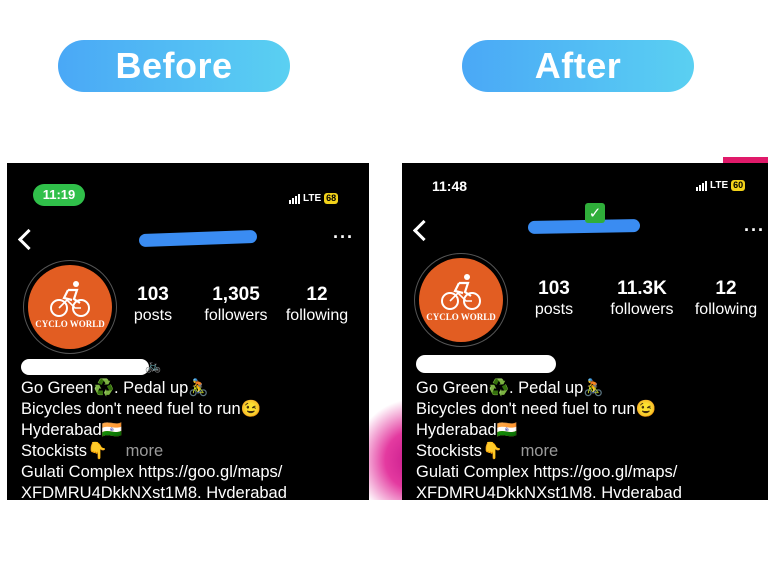 The width and height of the screenshot is (768, 576). What do you see at coordinates (236, 294) in the screenshot?
I see `stat-followers-count: 1,305` at bounding box center [236, 294].